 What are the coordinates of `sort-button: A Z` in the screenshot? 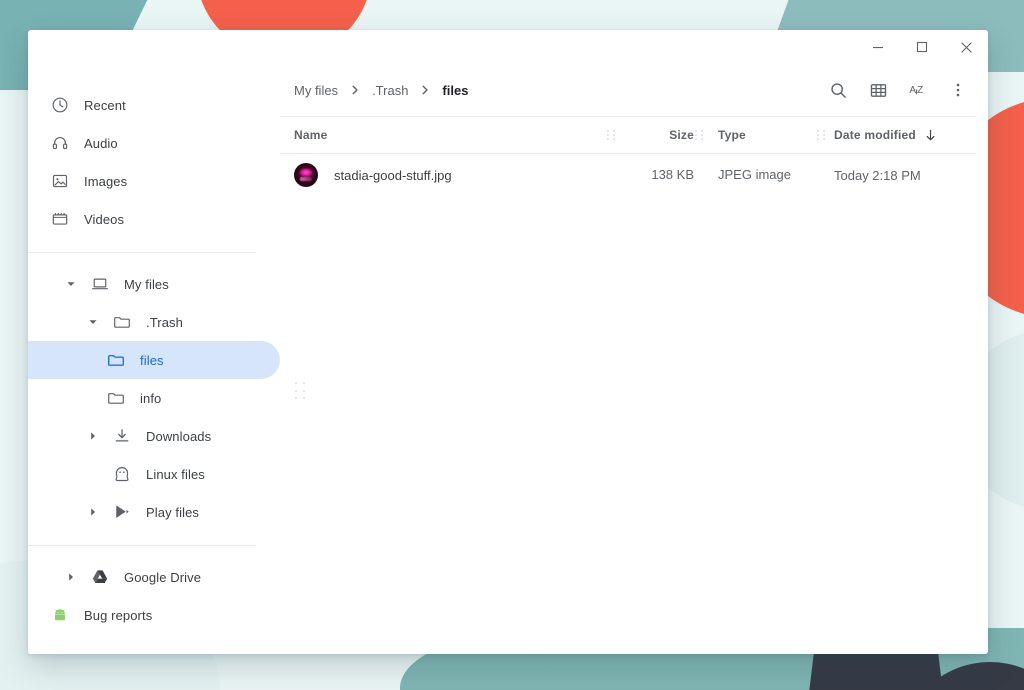 It's located at (918, 90).